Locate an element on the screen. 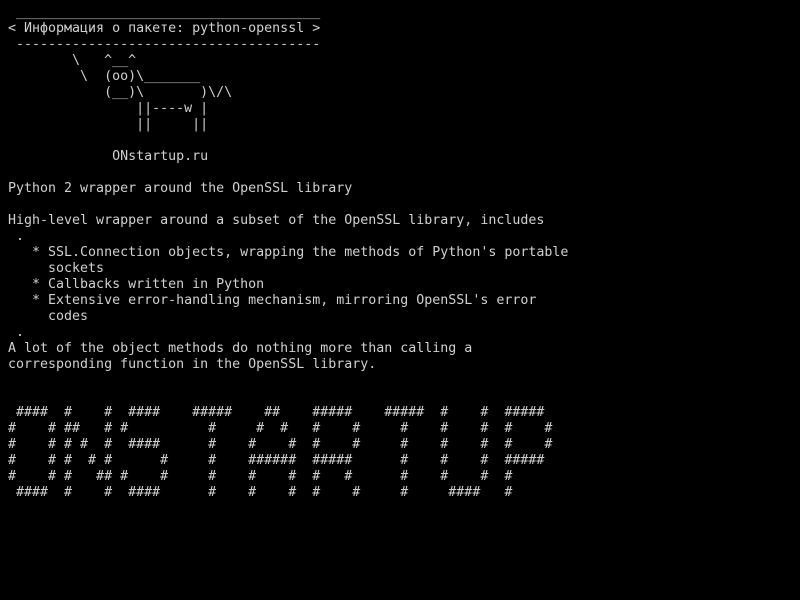 This screenshot has height=600, width=800. cowsay-message: < Информация о пакете: python-openssl > is located at coordinates (164, 28).